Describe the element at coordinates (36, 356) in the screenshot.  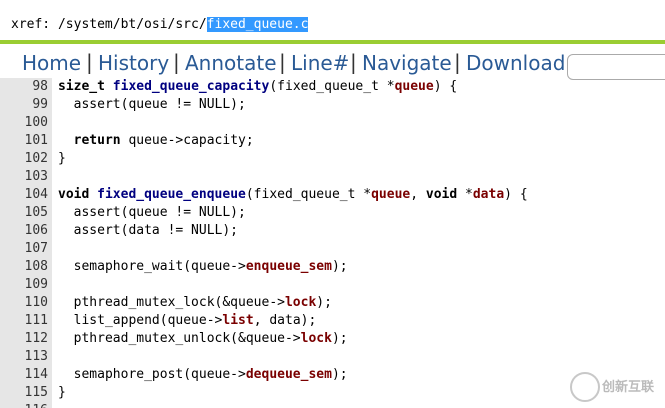
I see `line-number: 113` at that location.